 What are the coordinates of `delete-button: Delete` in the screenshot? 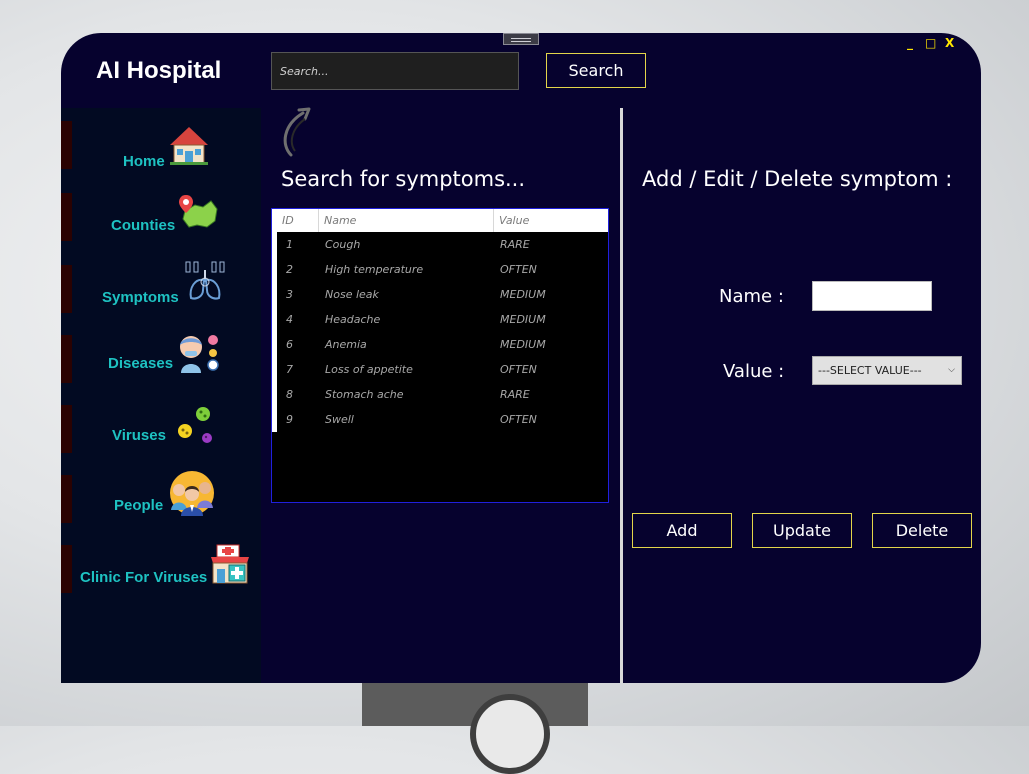 It's located at (922, 530).